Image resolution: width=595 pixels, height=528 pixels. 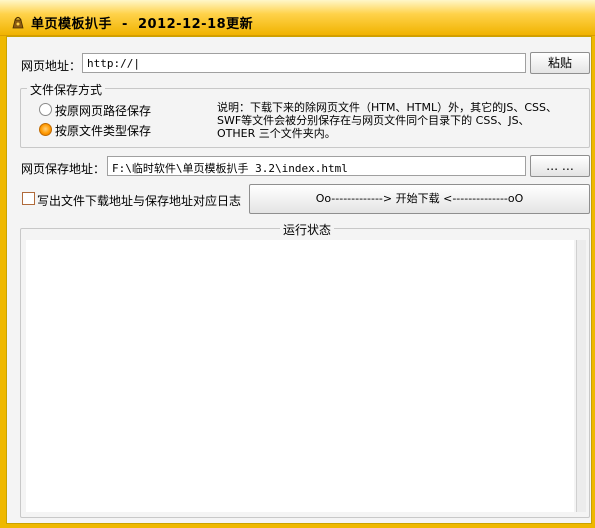 What do you see at coordinates (373, 120) in the screenshot?
I see `description-line-2: SWF等文件会被分别保存在与网页文件同个目录下的 CSS、JS、` at bounding box center [373, 120].